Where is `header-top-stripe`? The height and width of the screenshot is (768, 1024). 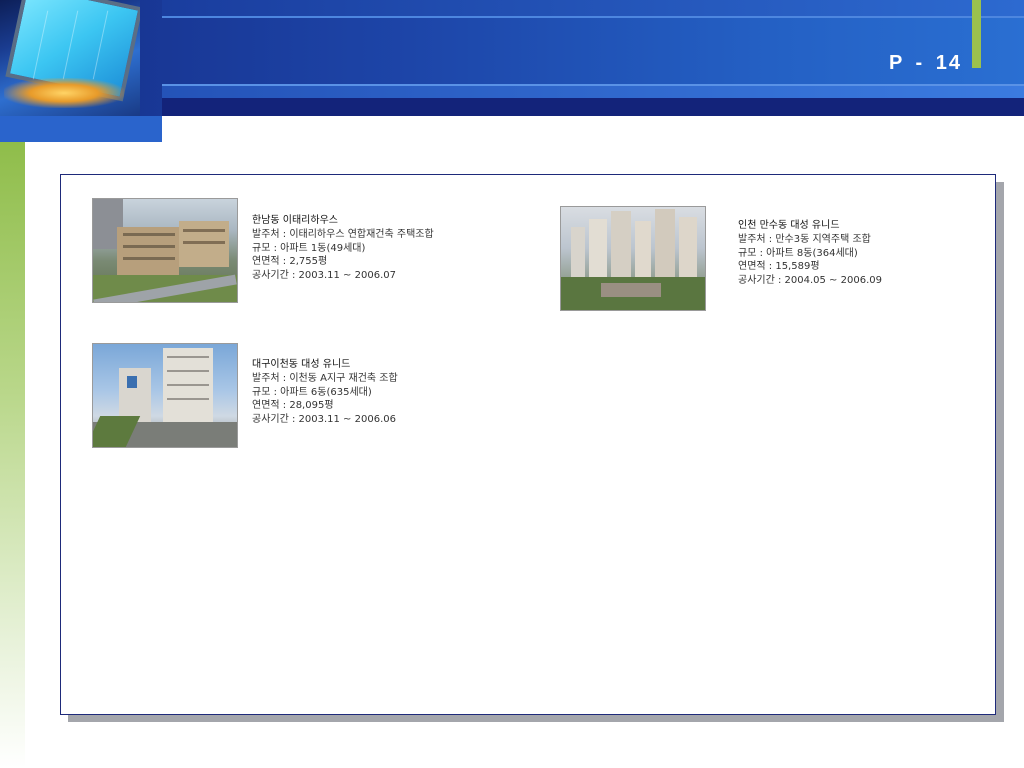 header-top-stripe is located at coordinates (593, 8).